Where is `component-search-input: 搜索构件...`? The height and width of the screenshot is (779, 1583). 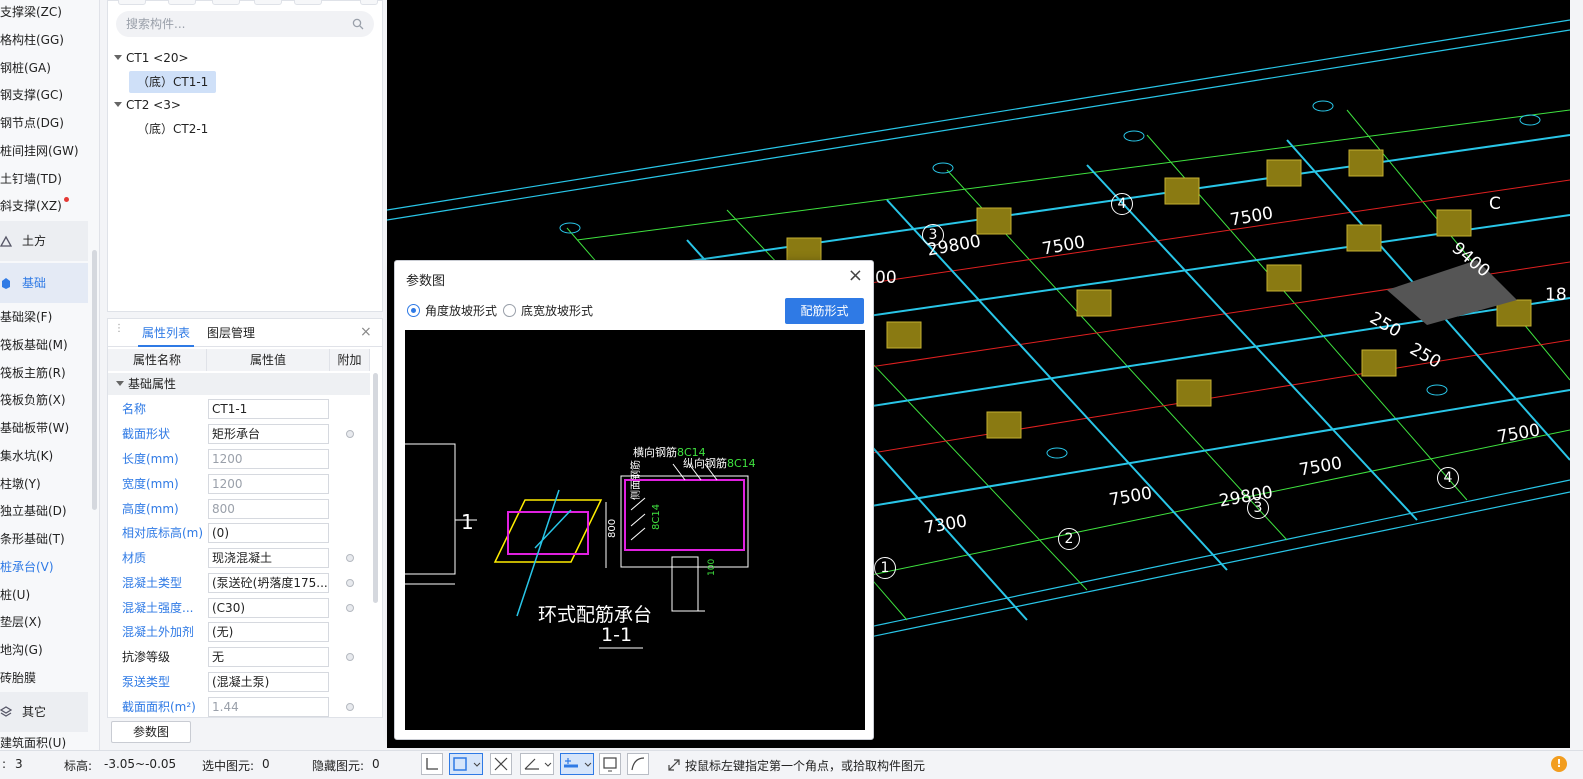
component-search-input: 搜索构件... is located at coordinates (245, 24).